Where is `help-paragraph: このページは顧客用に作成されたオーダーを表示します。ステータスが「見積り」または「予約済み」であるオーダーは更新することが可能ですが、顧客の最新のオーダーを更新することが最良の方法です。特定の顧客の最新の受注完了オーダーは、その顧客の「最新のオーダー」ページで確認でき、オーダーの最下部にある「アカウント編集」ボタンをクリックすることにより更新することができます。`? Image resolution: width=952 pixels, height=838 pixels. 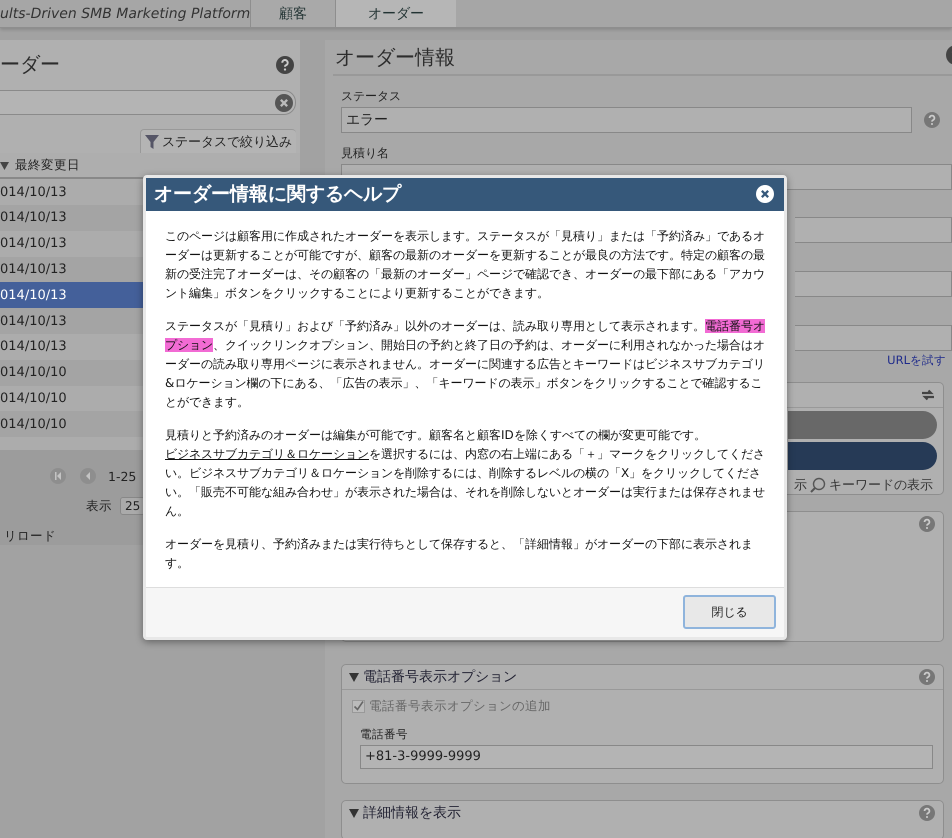
help-paragraph: このページは顧客用に作成されたオーダーを表示します。ステータスが「見積り」または「予約済み」であるオーダーは更新することが可能ですが、顧客の最新のオーダーを更新することが最良の方法です。特定の顧客の最新の受注完了オーダーは、その顧客の「最新のオーダー」ページで確認でき、オーダーの最下部にある「アカウント編集」ボタンをクリックすることにより更新することができます。 is located at coordinates (465, 265).